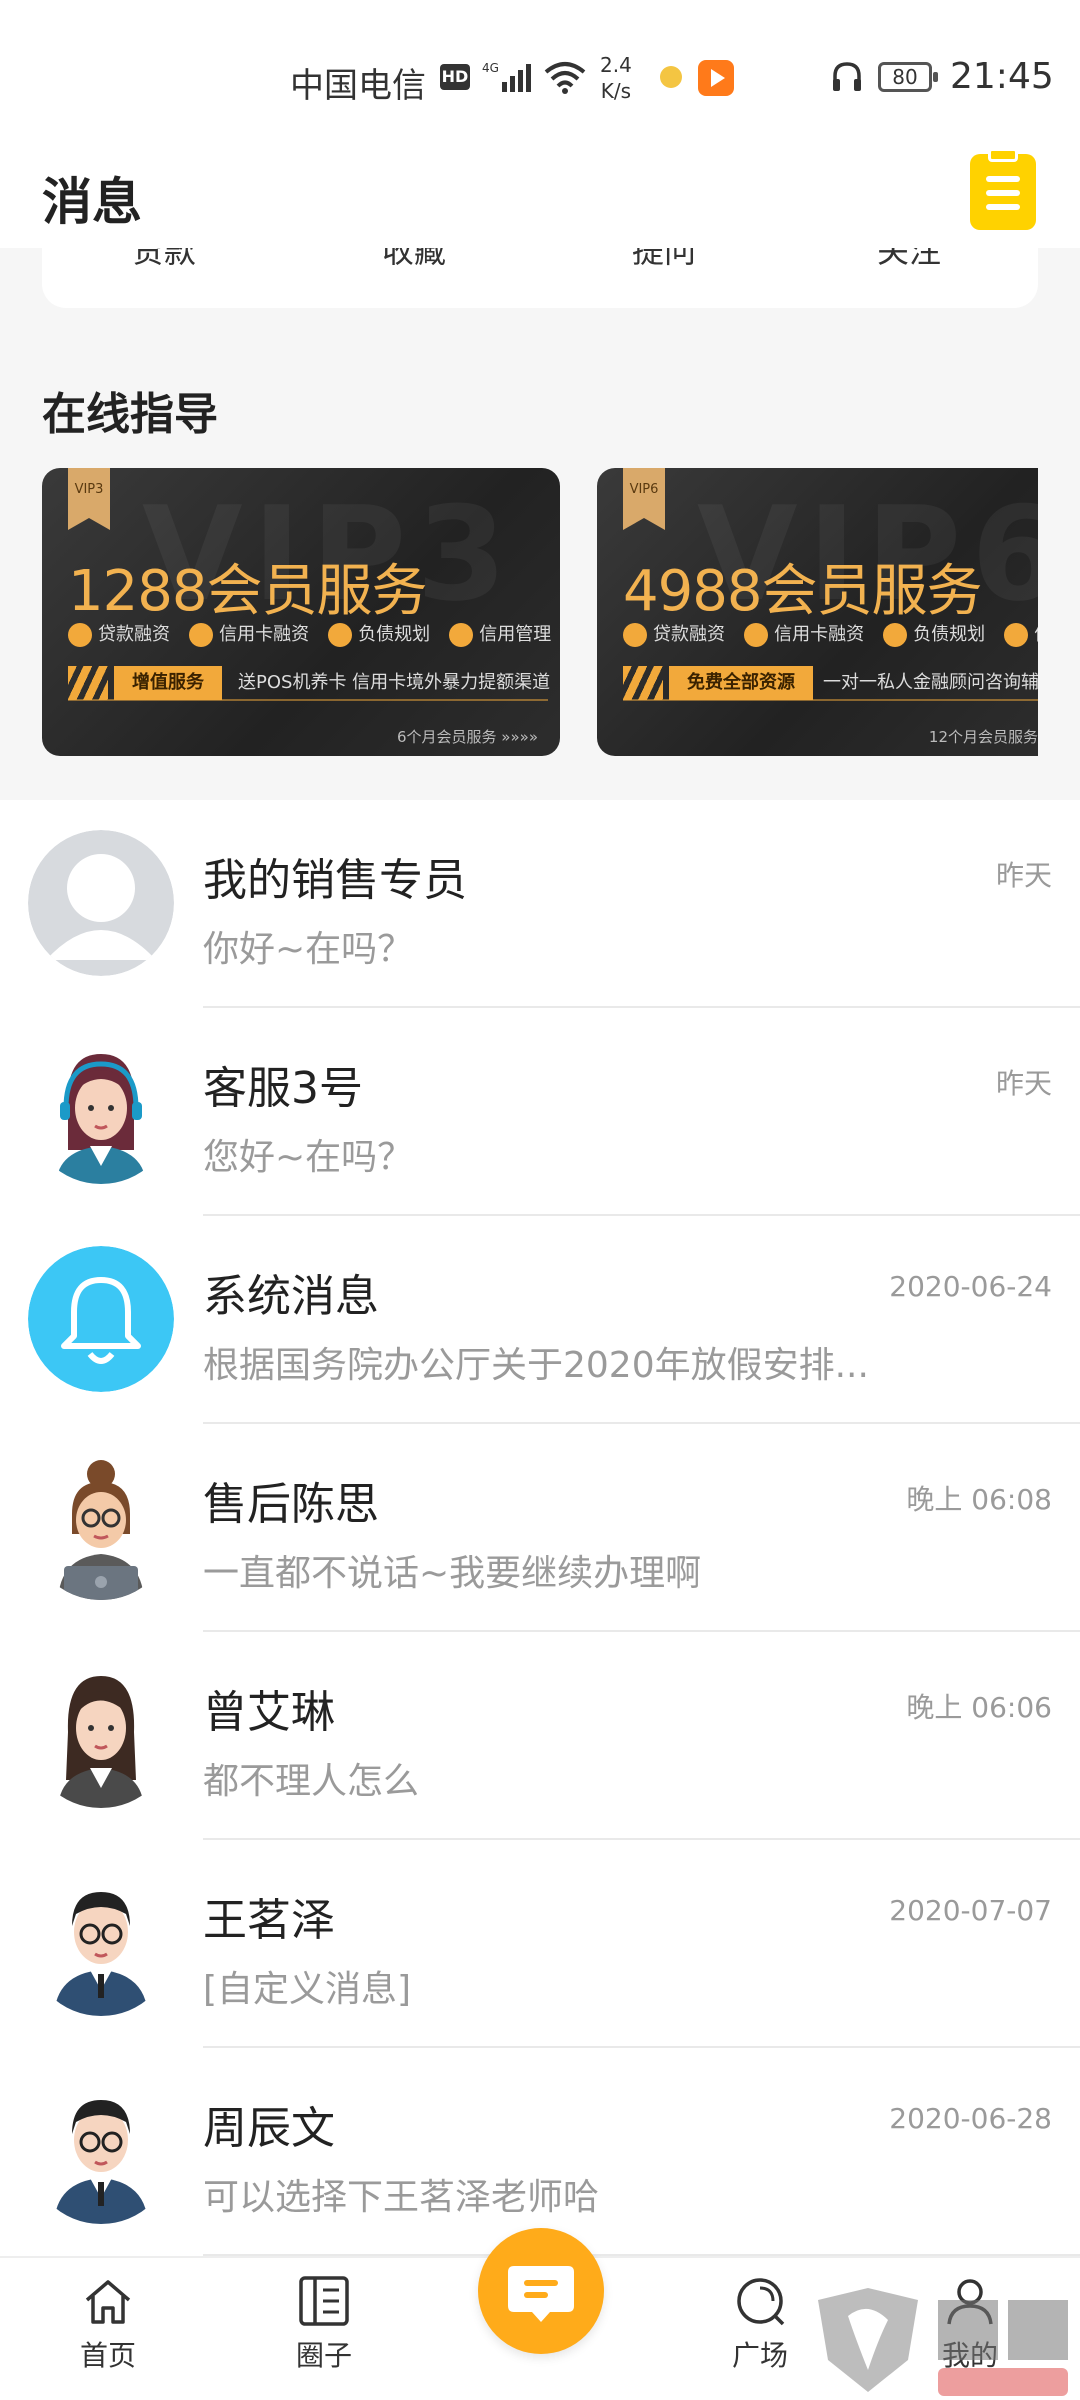 The image size is (1080, 2400). I want to click on vip-duration: 12个月会员服务, so click(983, 737).